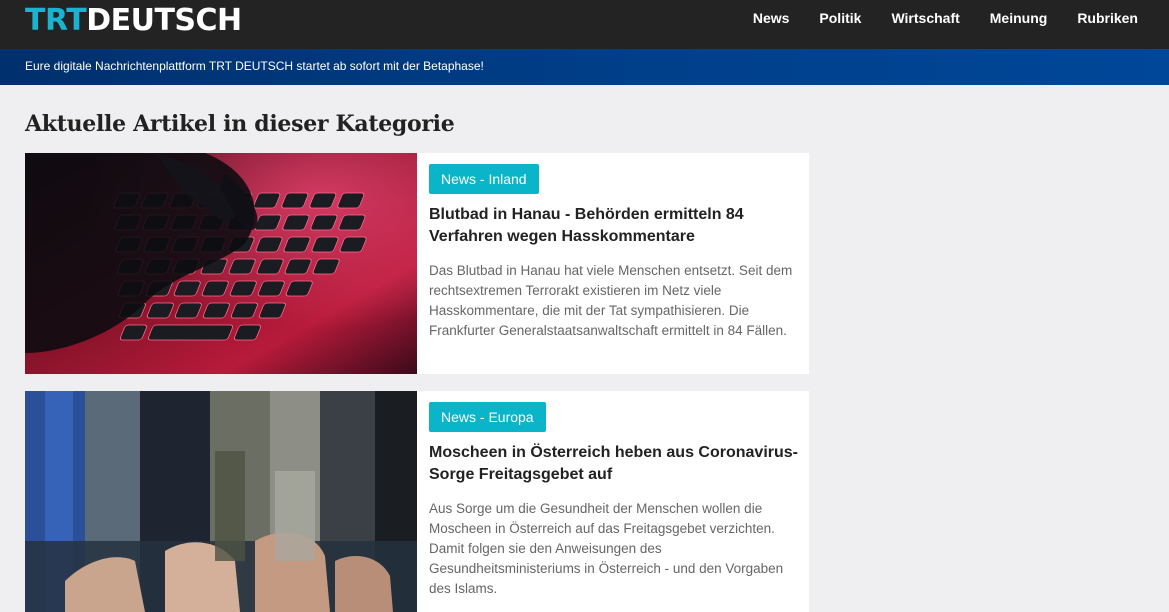 The height and width of the screenshot is (612, 1169). What do you see at coordinates (1107, 18) in the screenshot?
I see `nav-item-rubriken: Rubriken` at bounding box center [1107, 18].